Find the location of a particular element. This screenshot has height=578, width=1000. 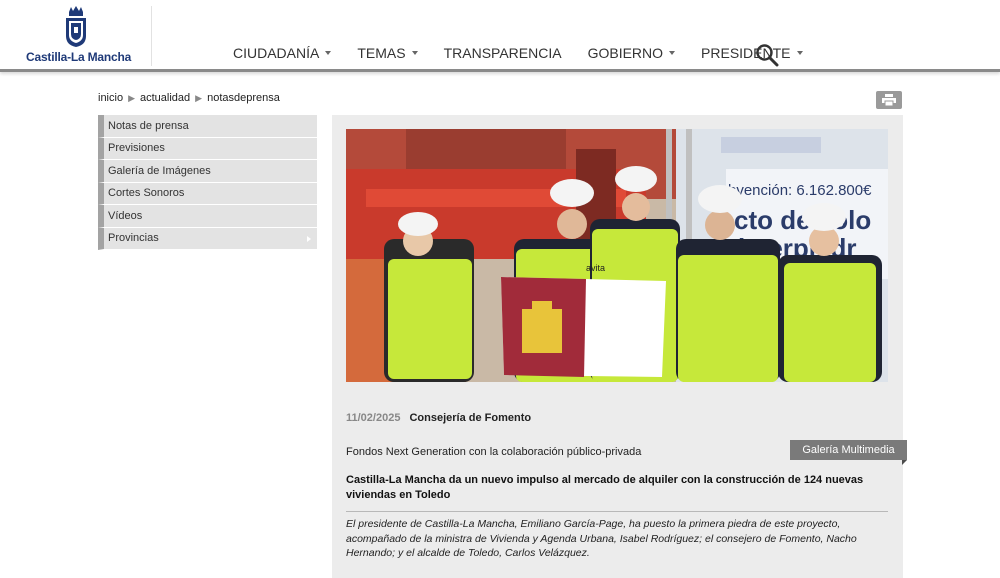

regional-flag is located at coordinates (583, 327).